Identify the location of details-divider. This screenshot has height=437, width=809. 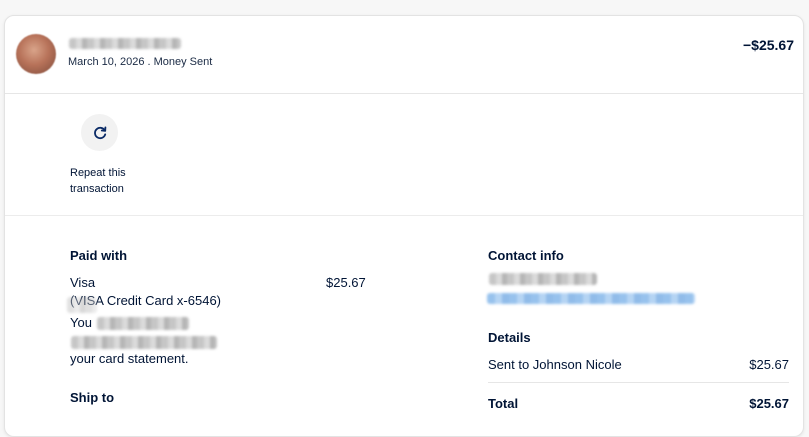
(638, 382).